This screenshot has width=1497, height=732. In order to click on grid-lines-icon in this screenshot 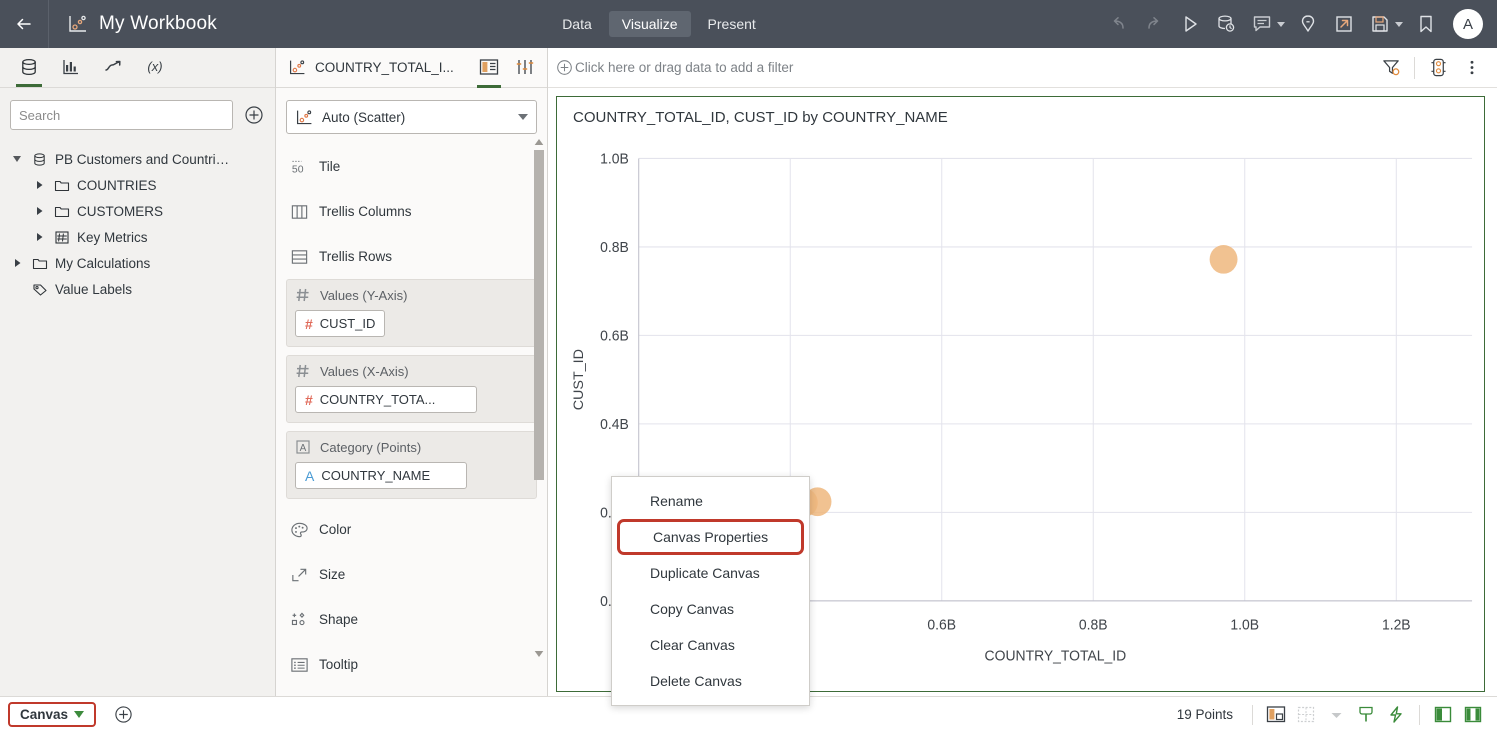, I will do `click(1306, 714)`.